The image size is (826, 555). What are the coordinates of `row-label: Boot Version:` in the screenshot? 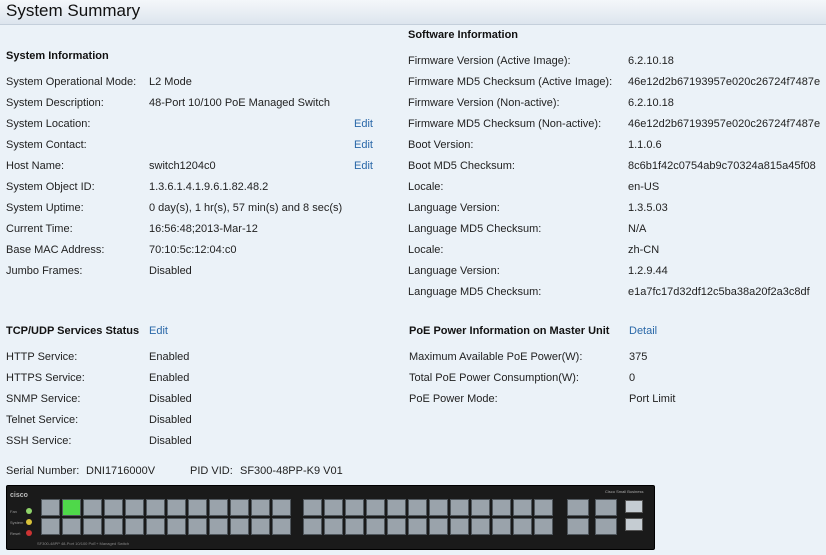 It's located at (441, 145).